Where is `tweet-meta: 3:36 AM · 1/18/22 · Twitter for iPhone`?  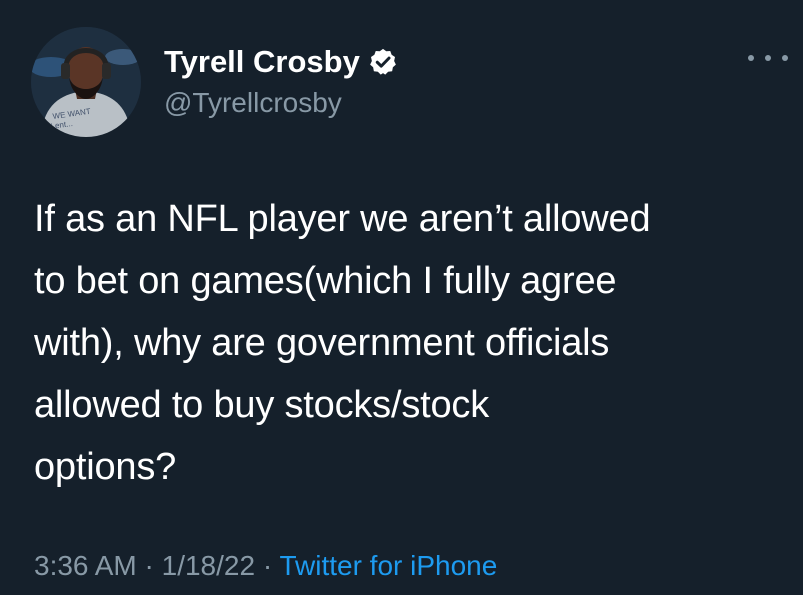 tweet-meta: 3:36 AM · 1/18/22 · Twitter for iPhone is located at coordinates (265, 566).